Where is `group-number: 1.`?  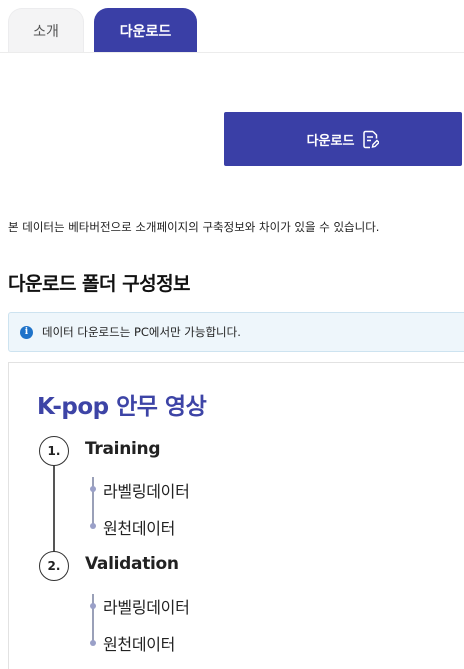 group-number: 1. is located at coordinates (54, 451).